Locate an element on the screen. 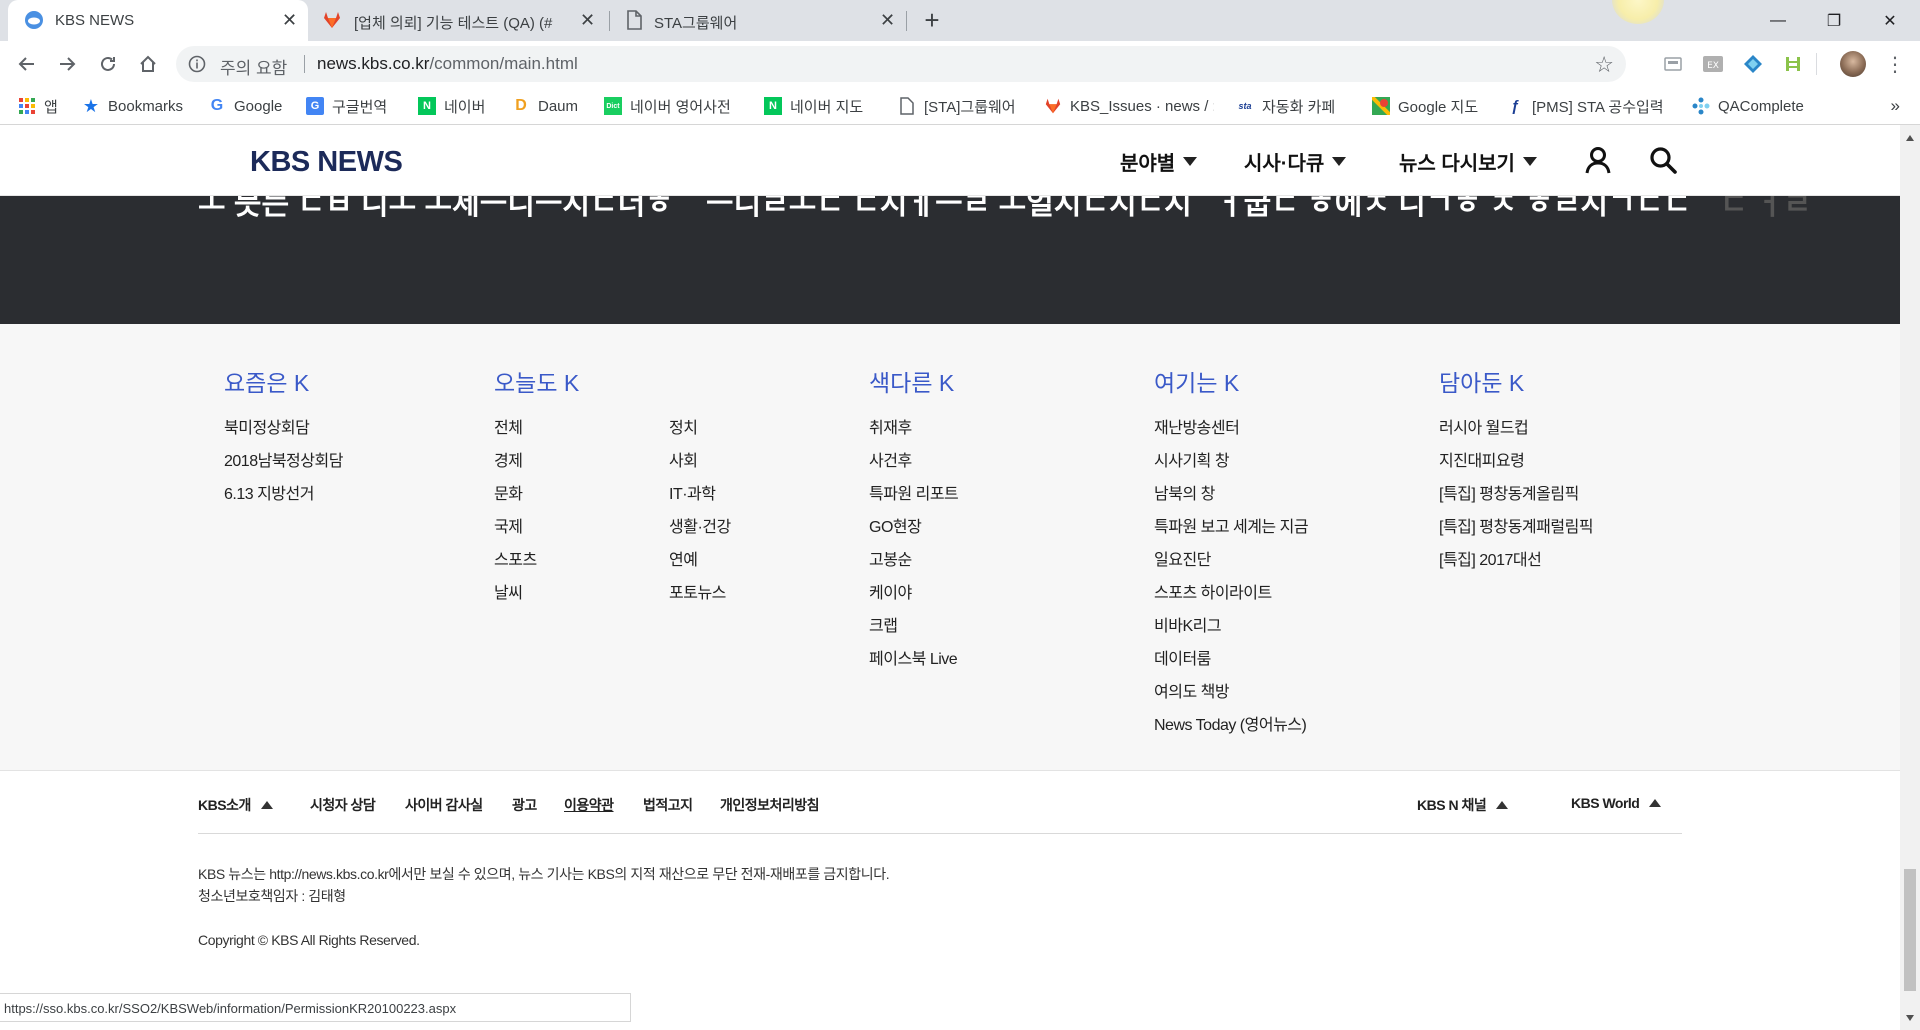 This screenshot has height=1030, width=1920. sitemap-link: 시사기획 창 is located at coordinates (1192, 459).